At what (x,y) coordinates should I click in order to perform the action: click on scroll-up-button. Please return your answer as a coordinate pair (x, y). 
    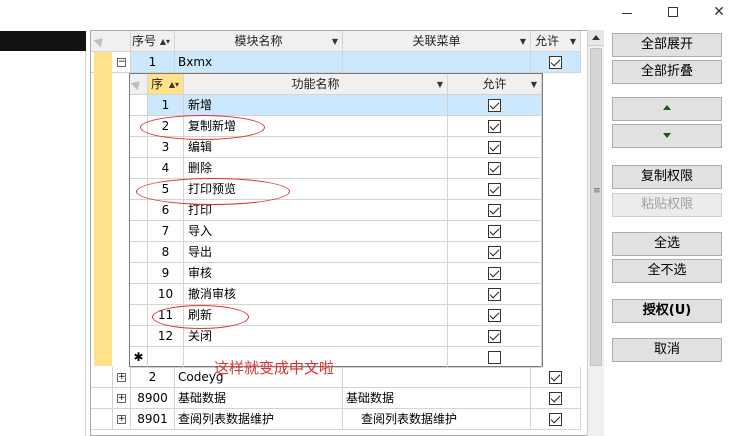
    Looking at the image, I should click on (596, 38).